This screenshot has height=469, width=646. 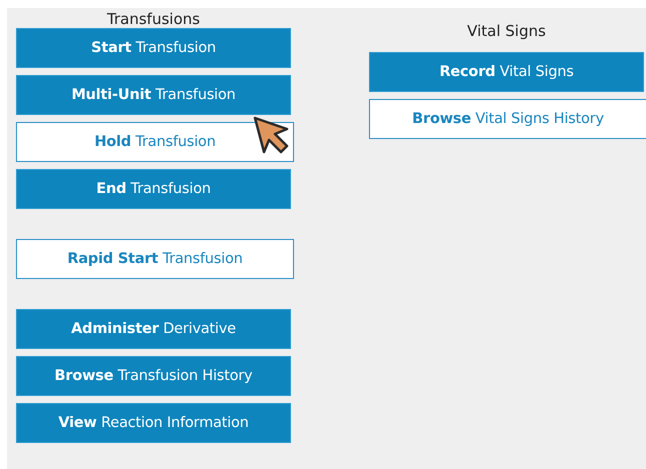 What do you see at coordinates (506, 72) in the screenshot?
I see `action-button: Record Vital Signs` at bounding box center [506, 72].